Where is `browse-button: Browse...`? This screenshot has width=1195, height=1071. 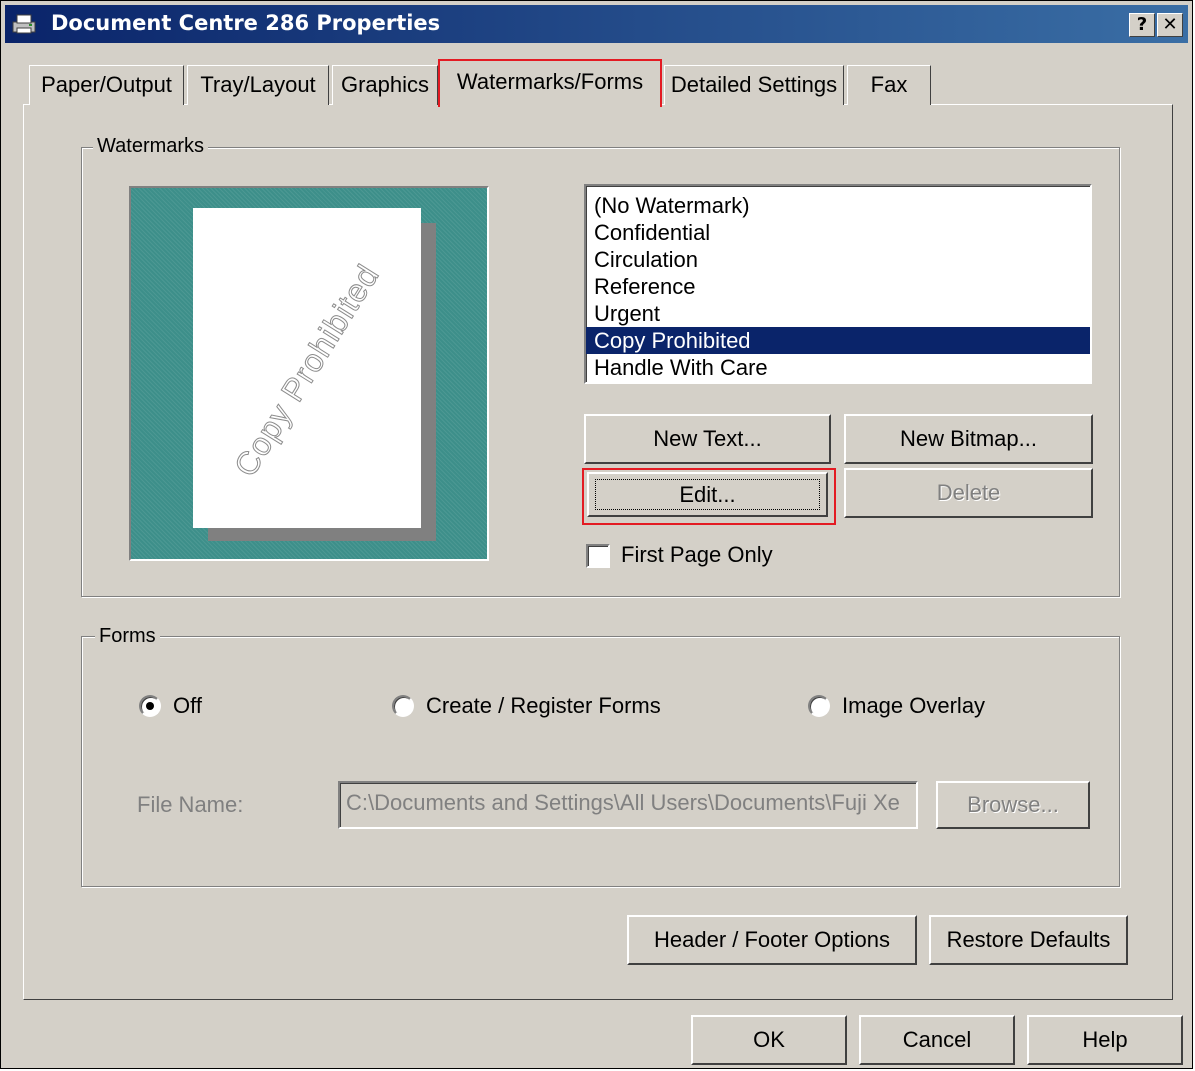
browse-button: Browse... is located at coordinates (1013, 805).